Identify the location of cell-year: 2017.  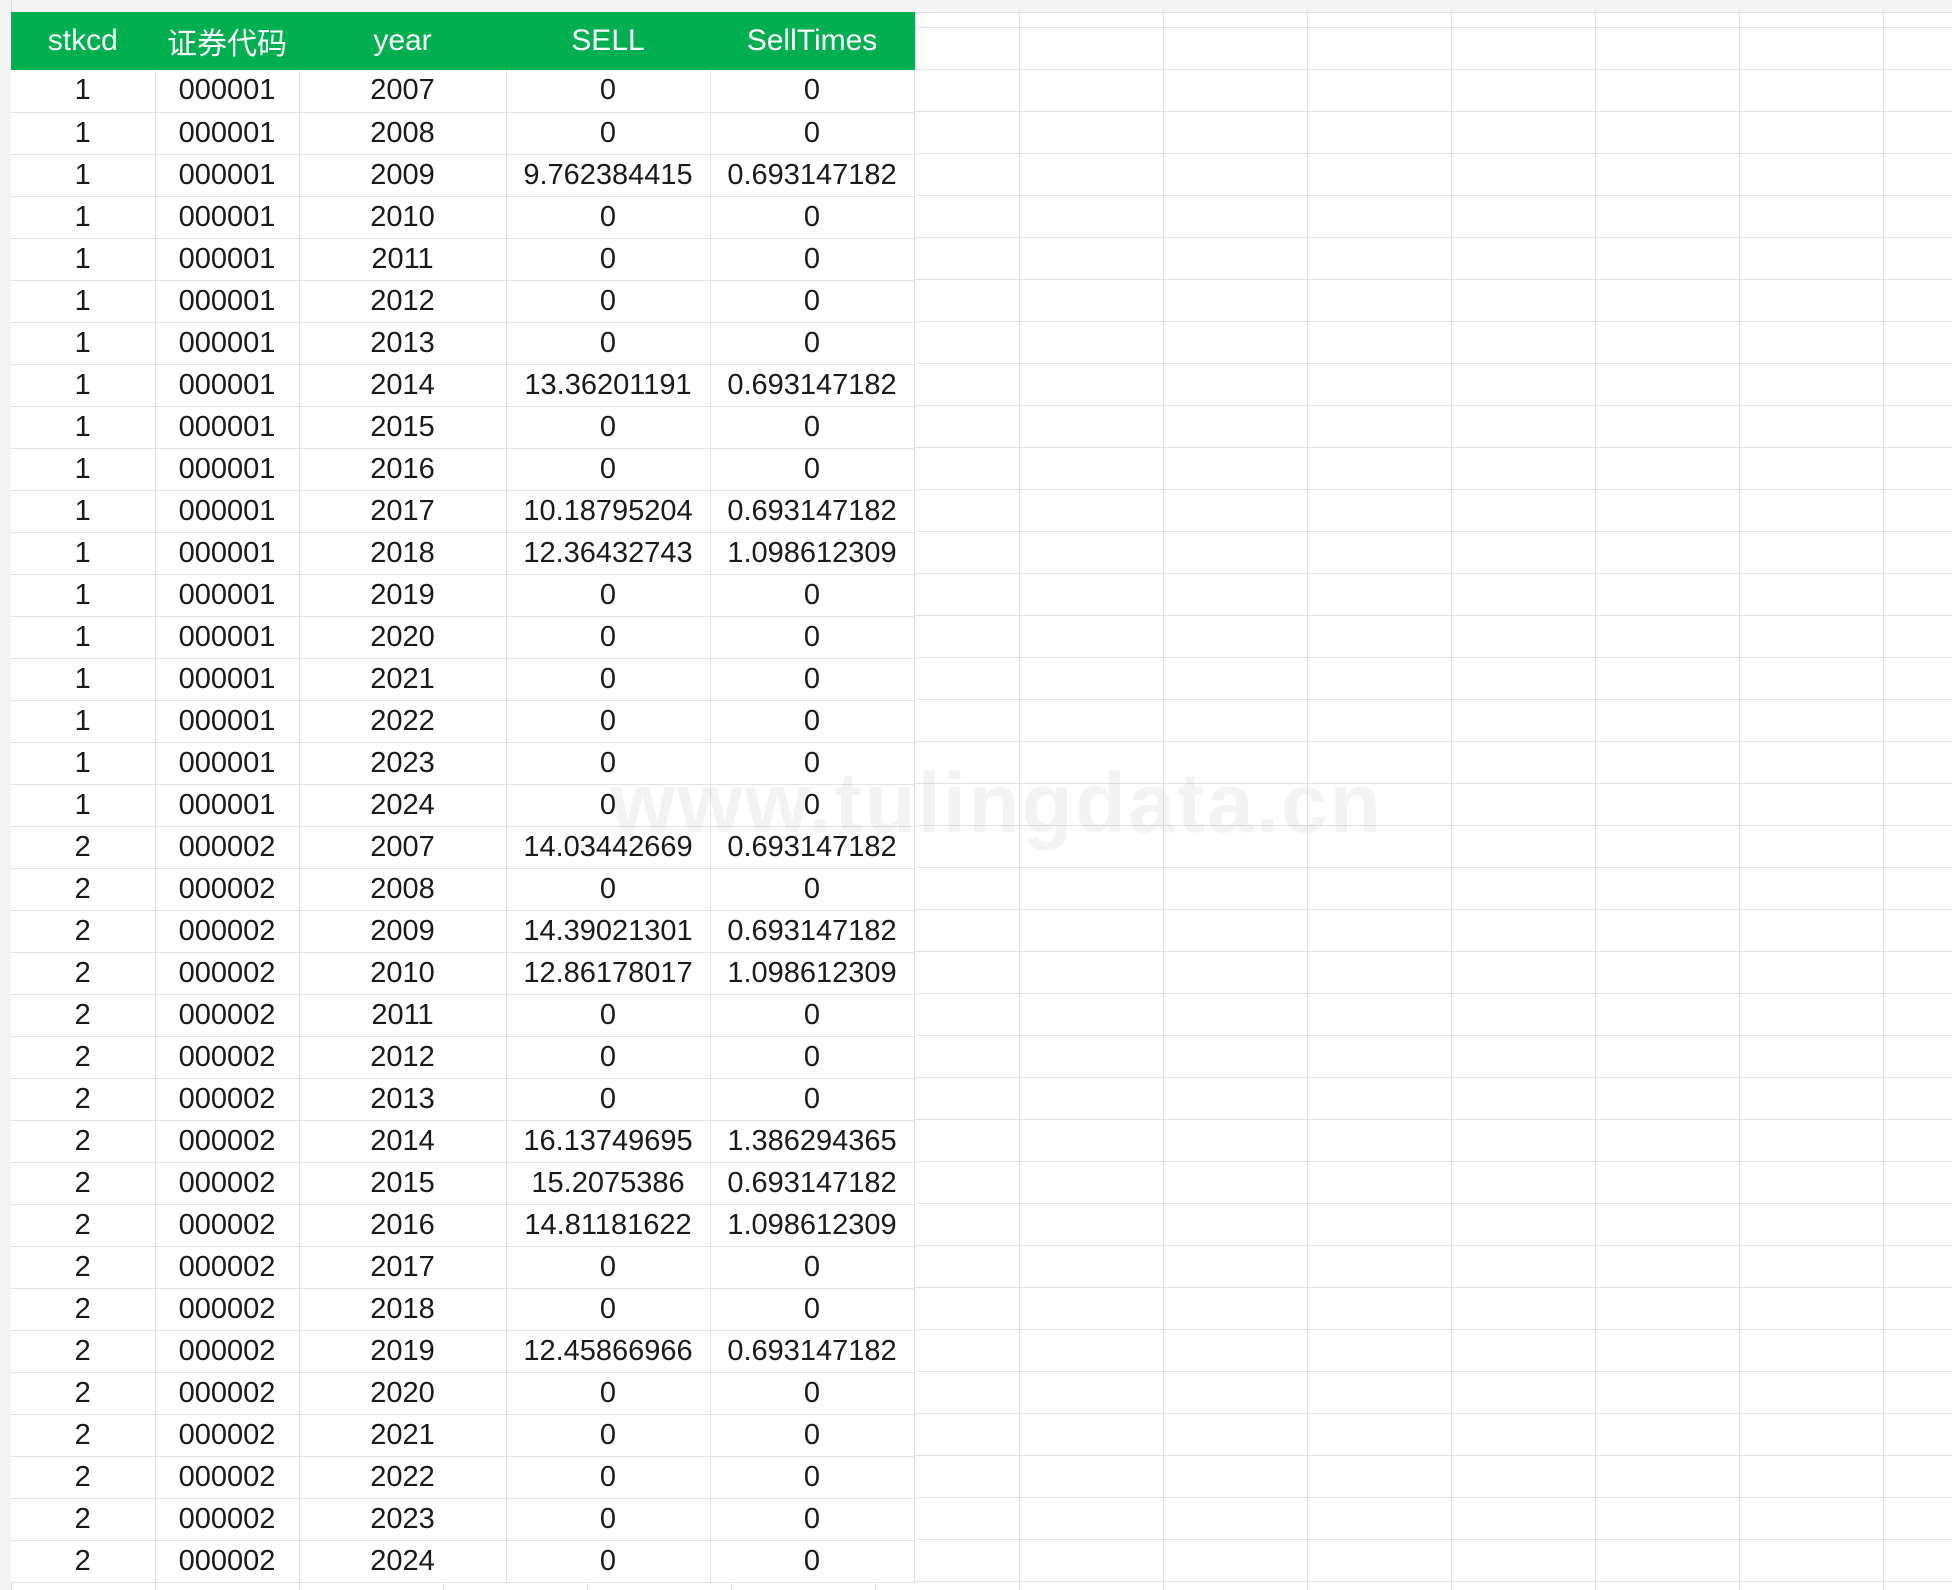
(403, 1267).